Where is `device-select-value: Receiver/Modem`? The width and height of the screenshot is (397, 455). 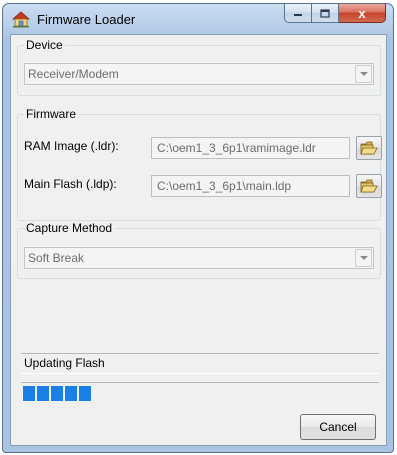 device-select-value: Receiver/Modem is located at coordinates (73, 74).